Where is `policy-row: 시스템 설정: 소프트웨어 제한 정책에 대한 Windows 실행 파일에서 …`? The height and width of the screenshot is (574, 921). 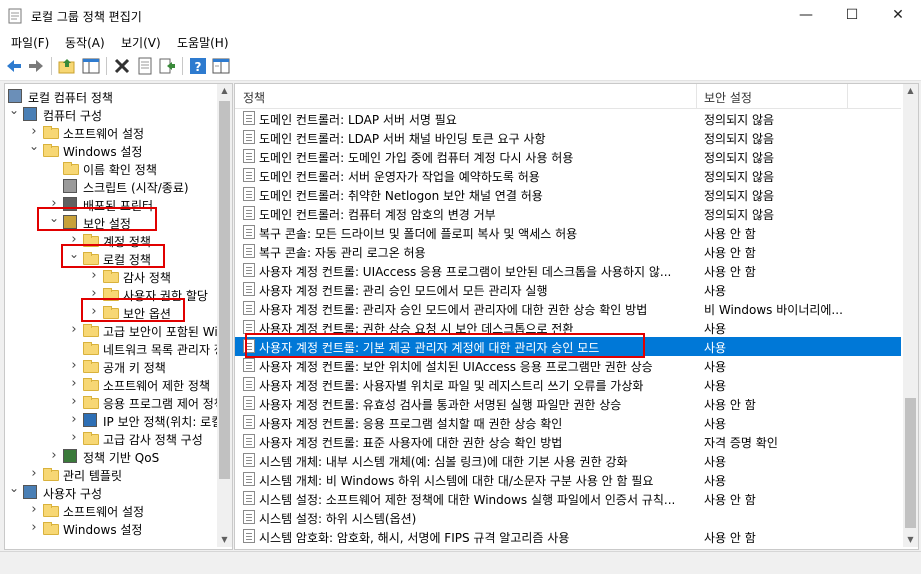
policy-row: 시스템 설정: 소프트웨어 제한 정책에 대한 Windows 실행 파일에서 … is located at coordinates (568, 498).